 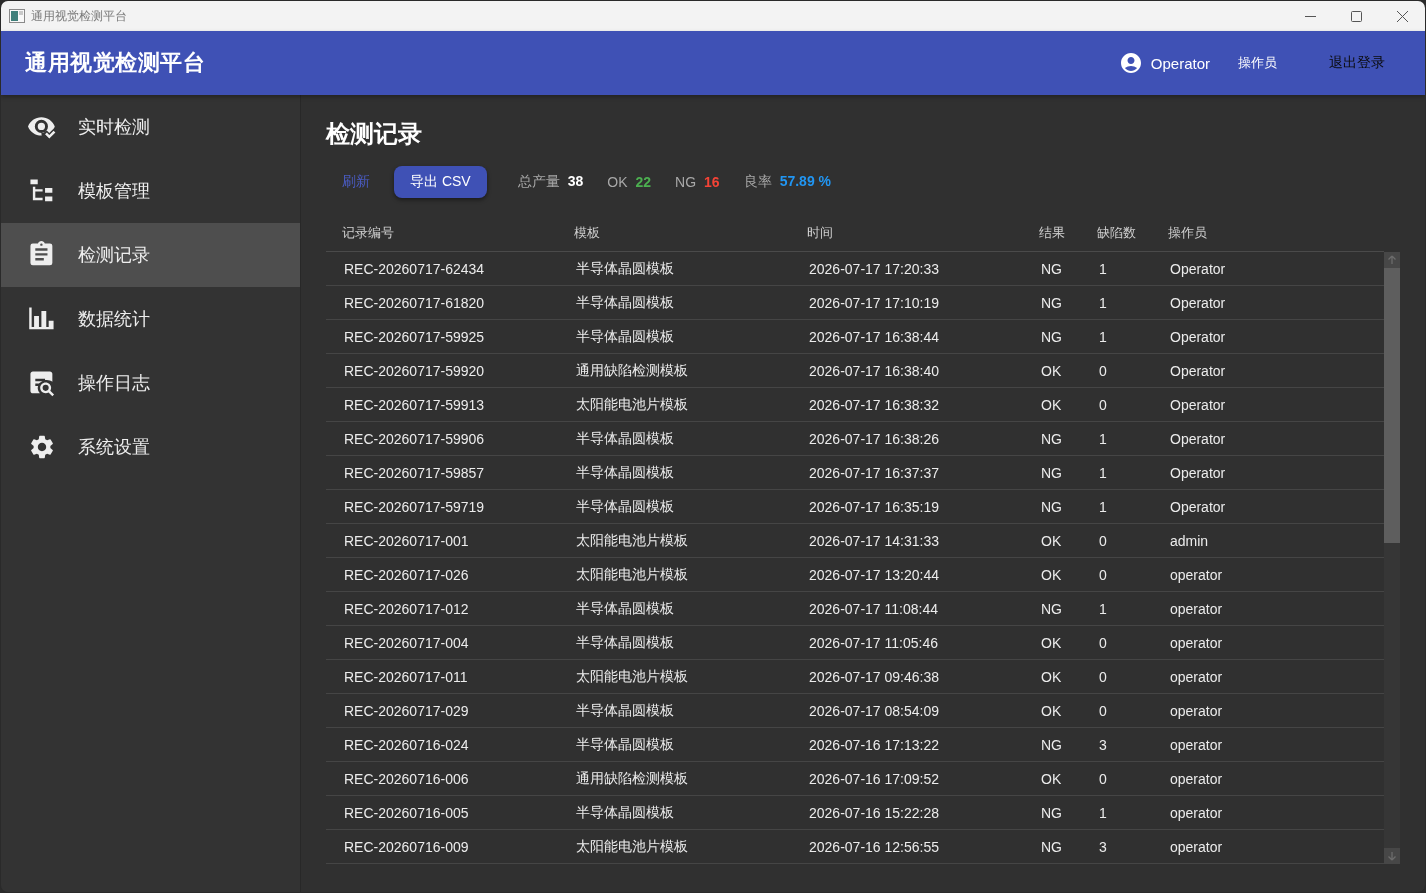 What do you see at coordinates (150, 255) in the screenshot?
I see `sidebar-item: 检测记录` at bounding box center [150, 255].